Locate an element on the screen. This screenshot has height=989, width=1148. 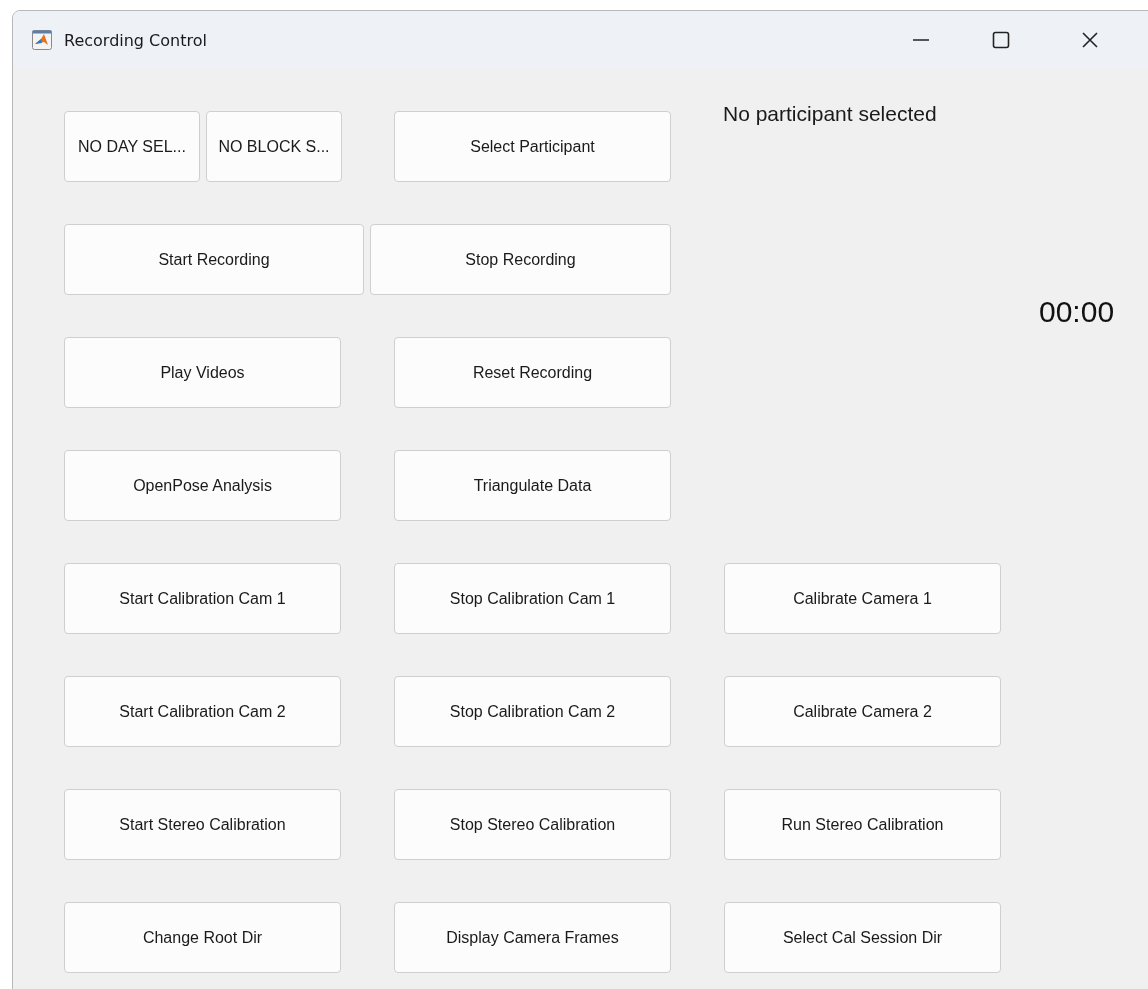
action-button: Stop Stereo Calibration is located at coordinates (532, 824).